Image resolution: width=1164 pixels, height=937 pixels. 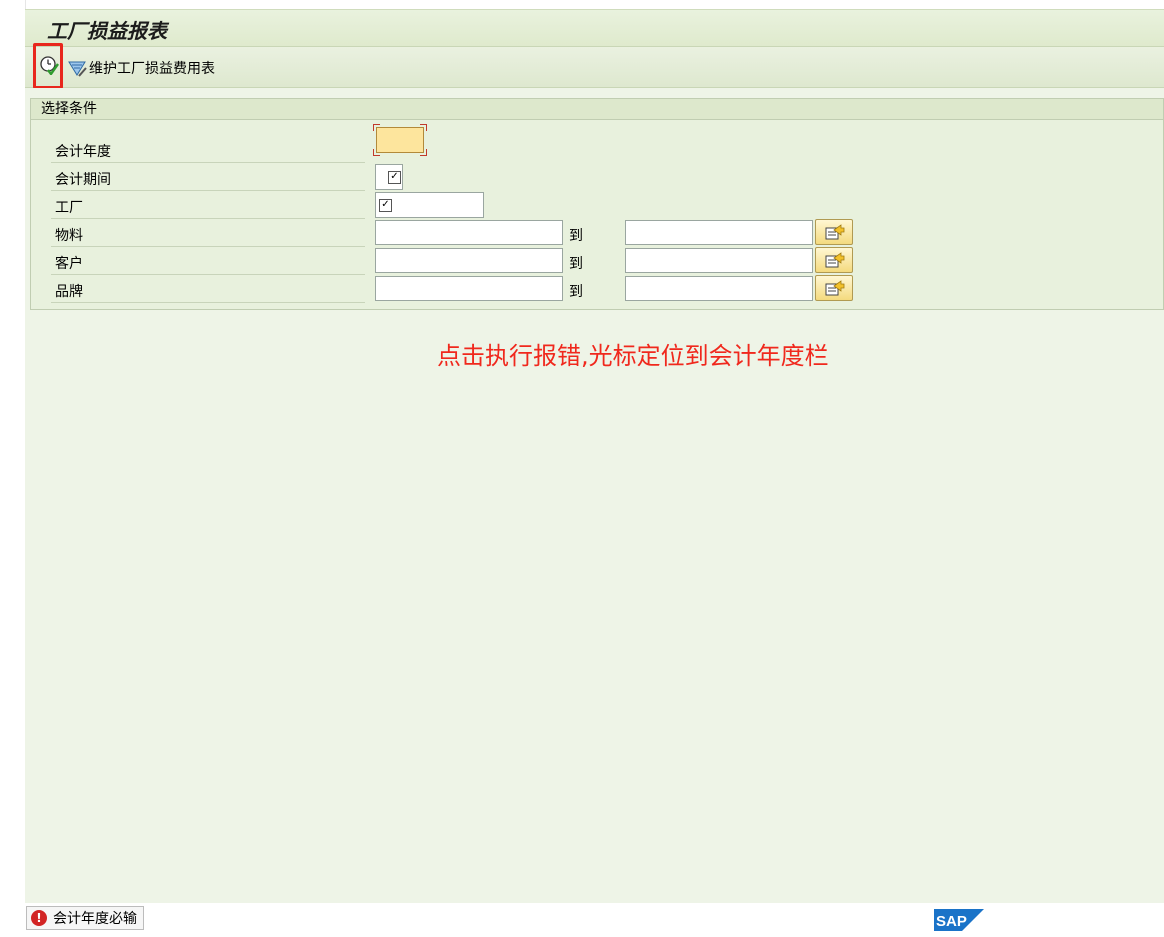 I want to click on maintain-table-icon, so click(x=77, y=69).